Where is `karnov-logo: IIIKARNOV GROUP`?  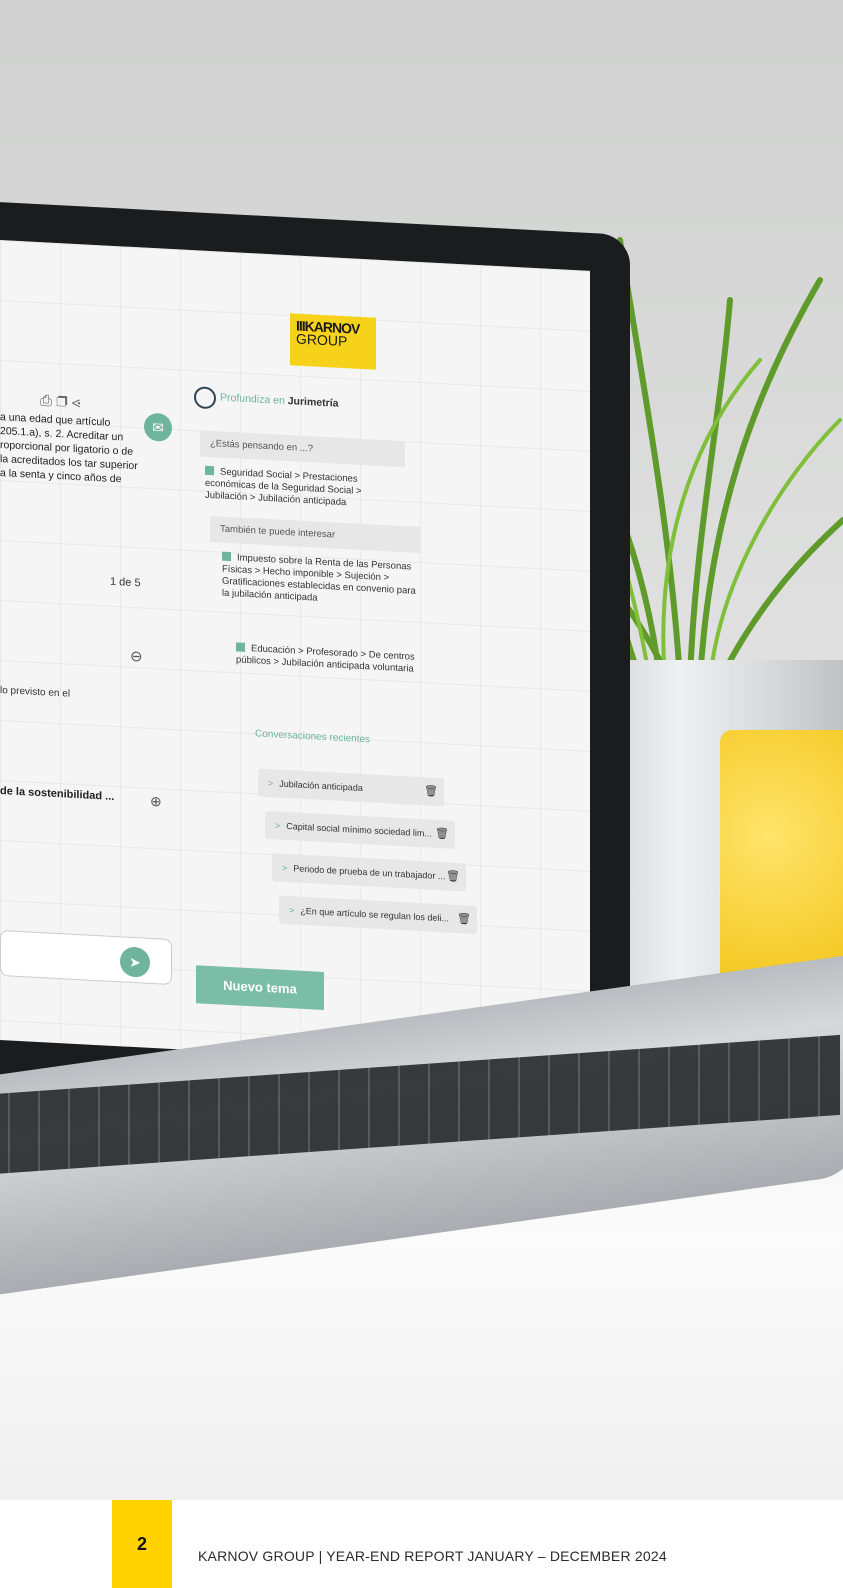
karnov-logo: IIIKARNOV GROUP is located at coordinates (333, 341).